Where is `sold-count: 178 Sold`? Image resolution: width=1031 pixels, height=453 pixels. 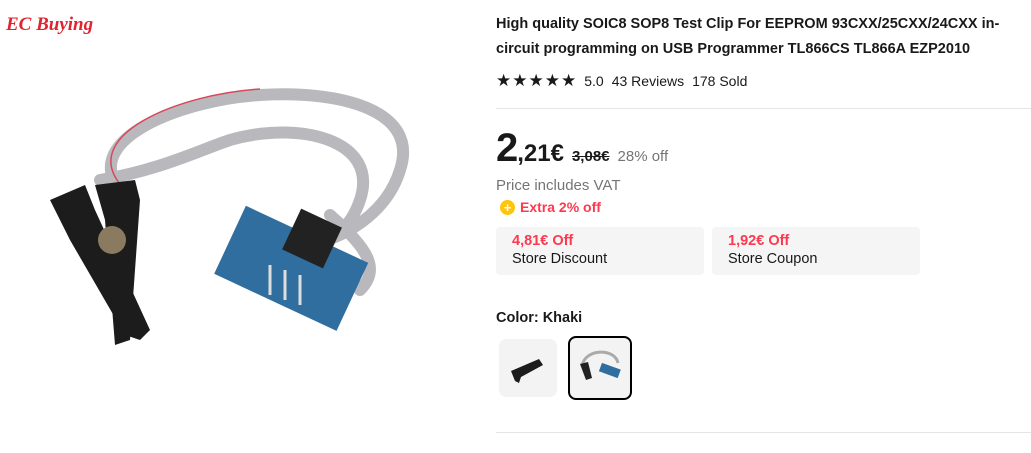 sold-count: 178 Sold is located at coordinates (720, 81).